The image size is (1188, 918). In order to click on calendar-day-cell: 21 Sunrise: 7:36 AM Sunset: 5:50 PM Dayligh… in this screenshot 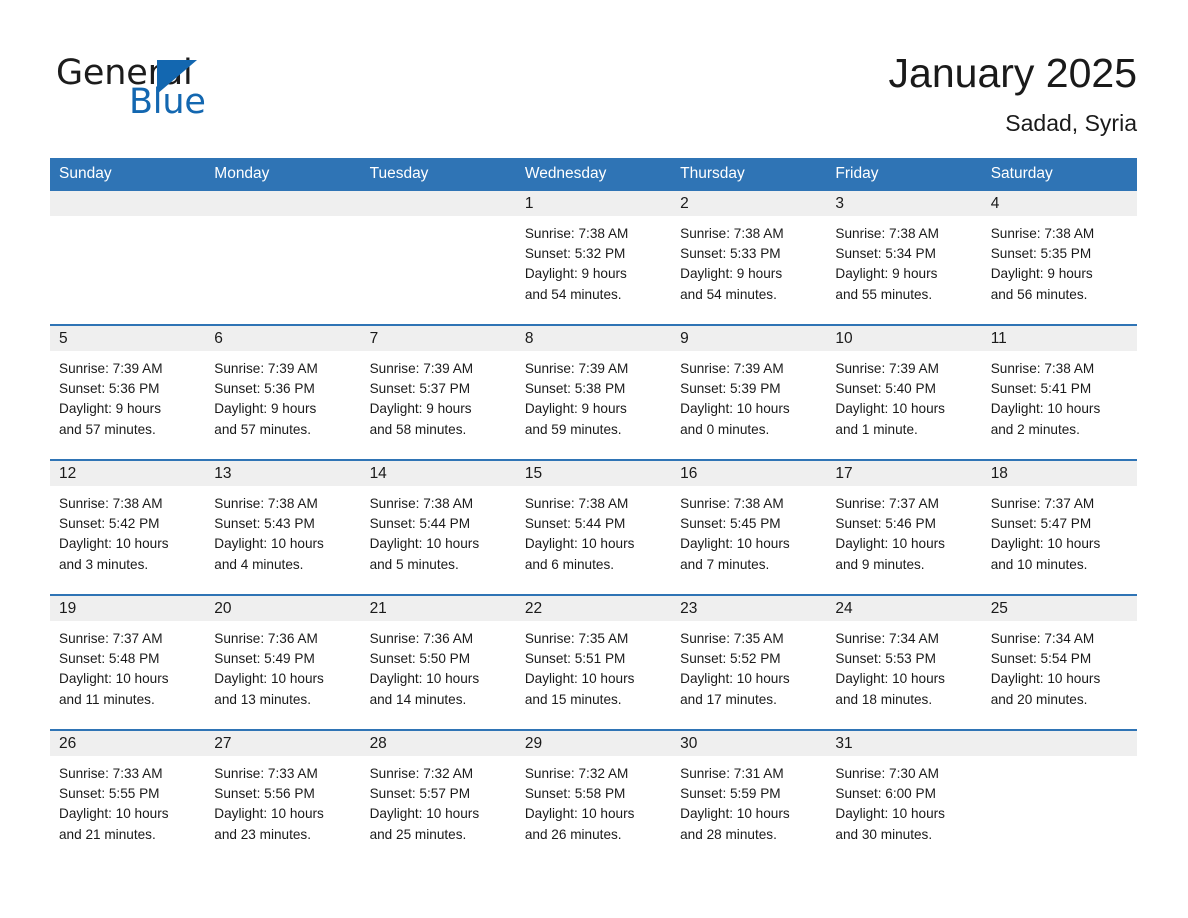, I will do `click(438, 662)`.